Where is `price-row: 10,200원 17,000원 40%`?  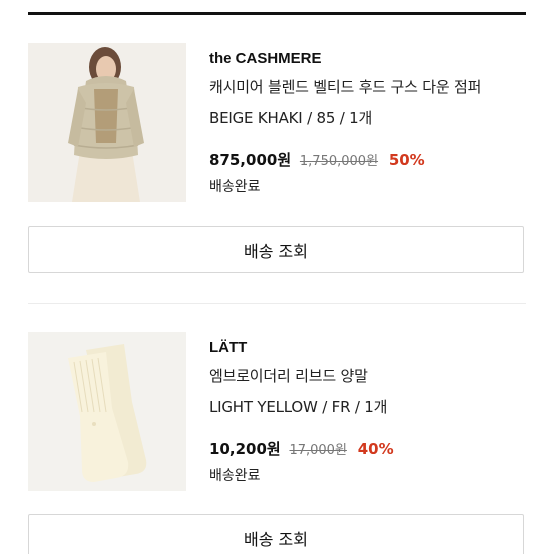
price-row: 10,200원 17,000원 40% is located at coordinates (301, 448).